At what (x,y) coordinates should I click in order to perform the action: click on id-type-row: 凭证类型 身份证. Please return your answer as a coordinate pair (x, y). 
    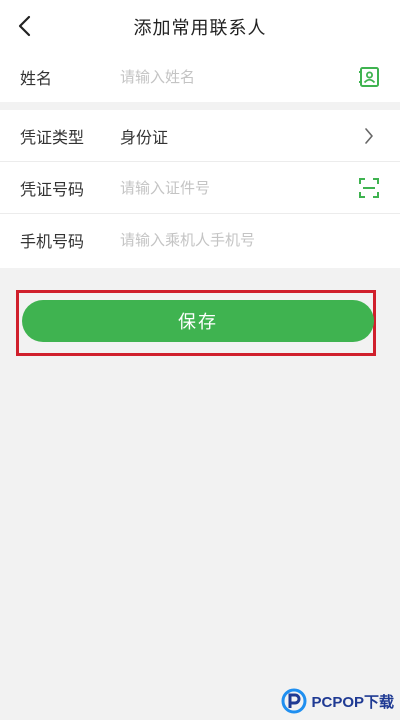
    Looking at the image, I should click on (200, 136).